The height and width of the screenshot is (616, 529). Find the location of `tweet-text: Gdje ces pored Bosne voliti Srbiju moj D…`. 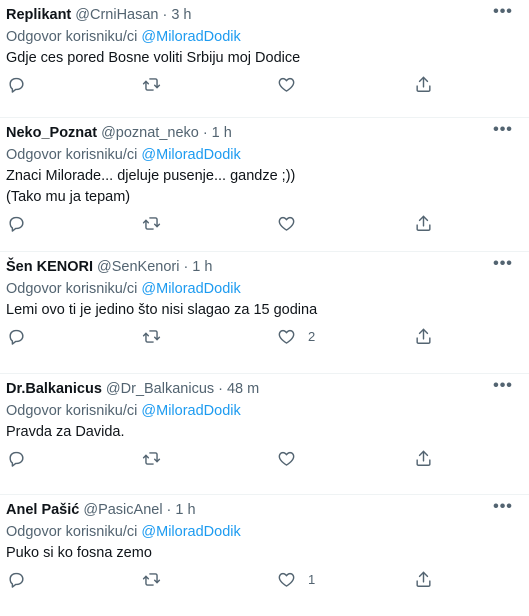

tweet-text: Gdje ces pored Bosne voliti Srbiju moj D… is located at coordinates (153, 58).